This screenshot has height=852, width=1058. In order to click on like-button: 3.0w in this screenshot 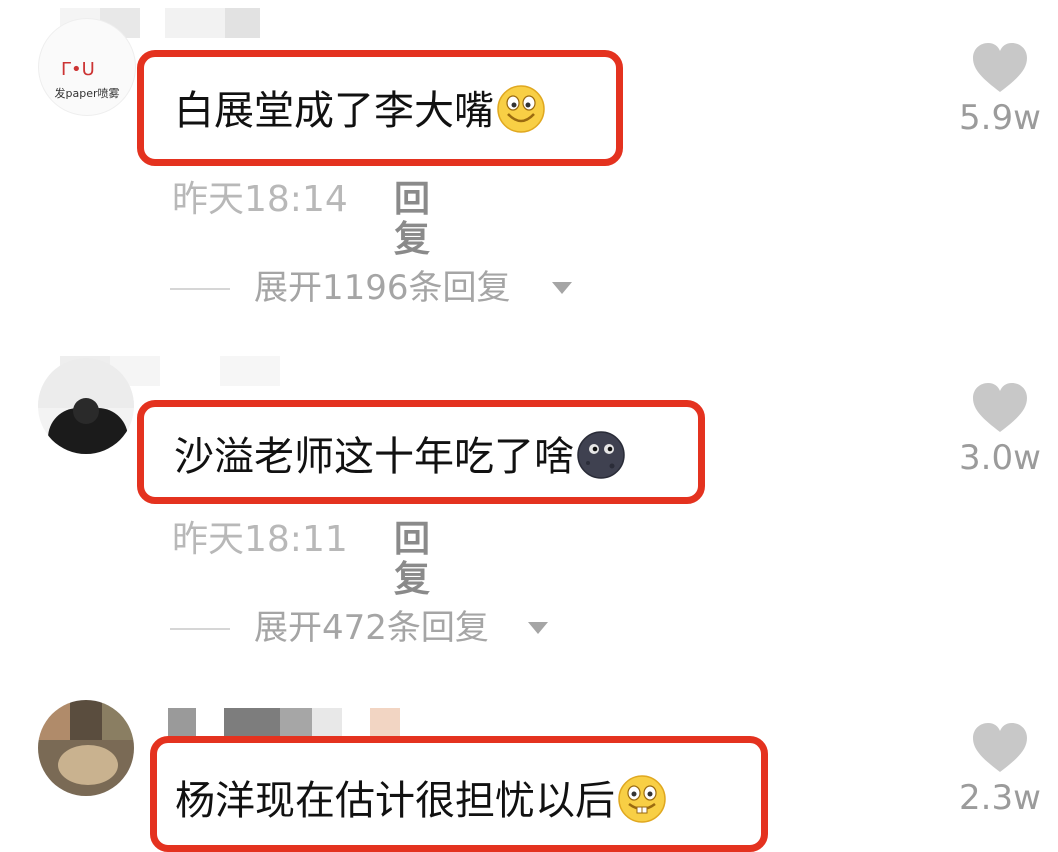, I will do `click(1000, 430)`.